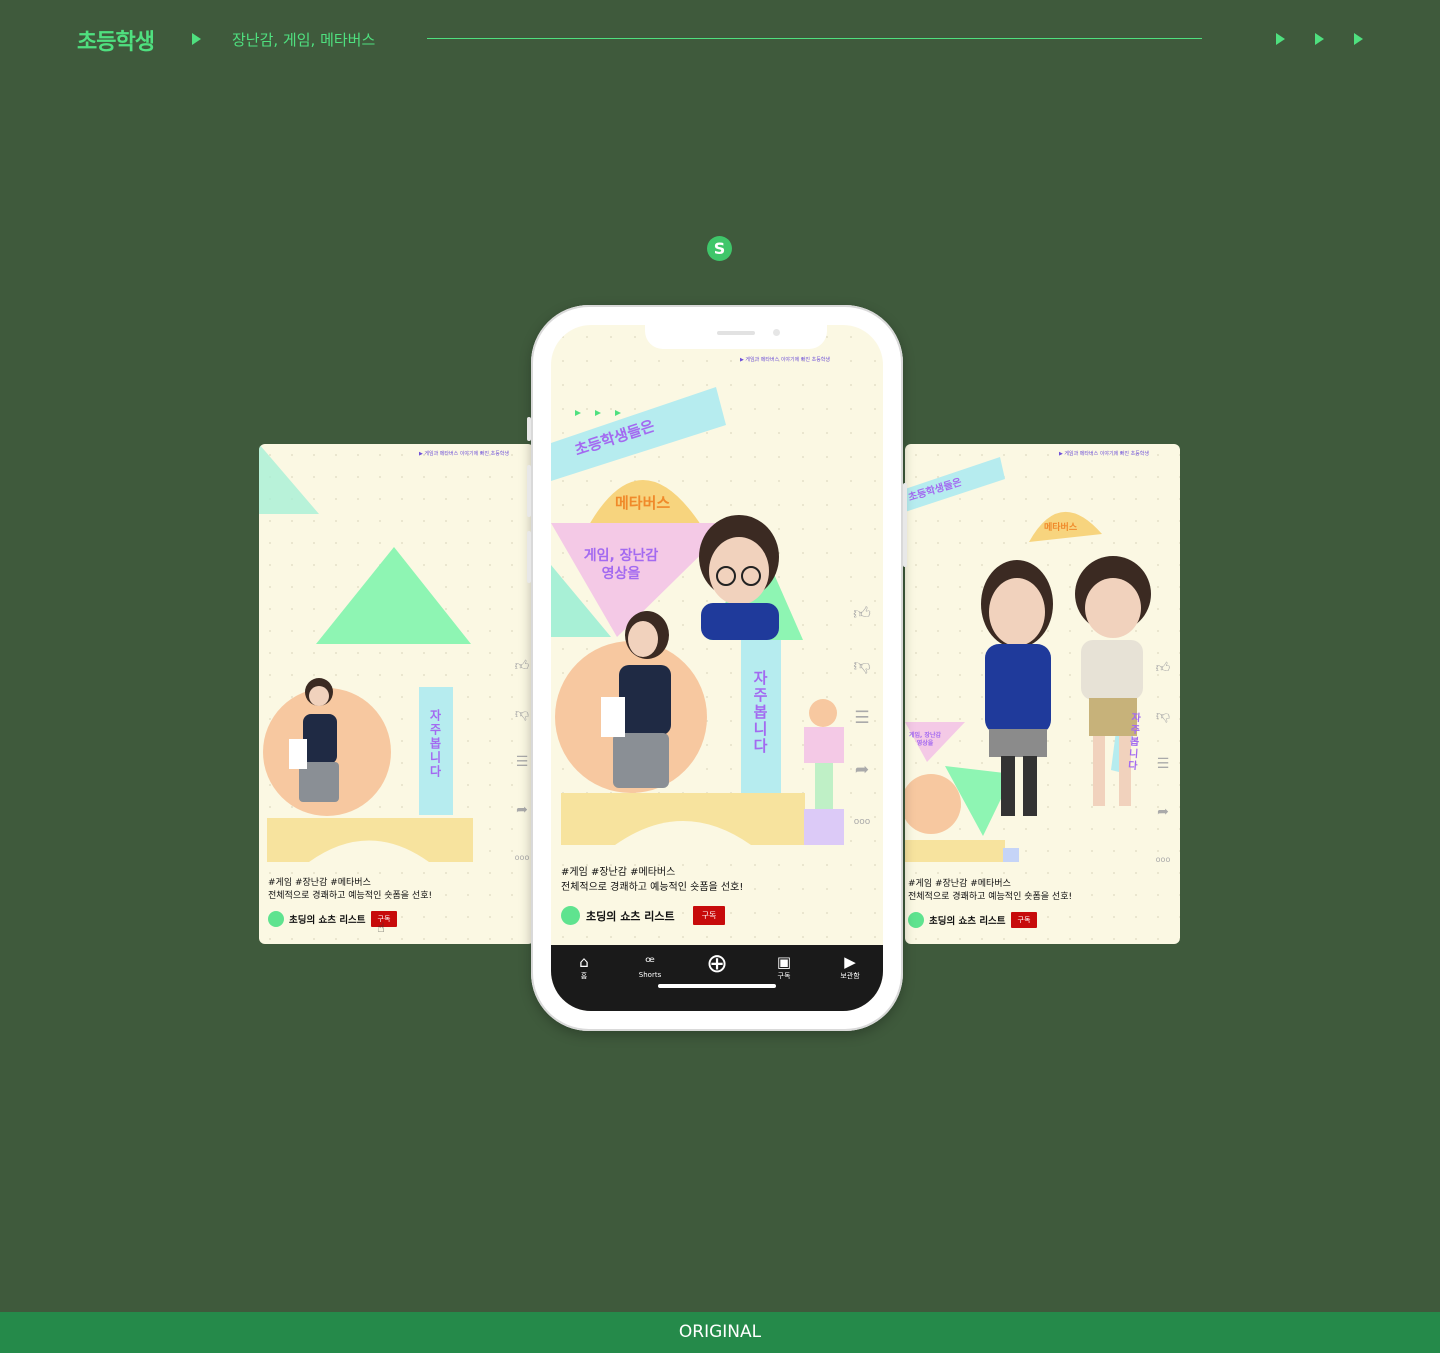 This screenshot has height=1353, width=1440. Describe the element at coordinates (905, 525) in the screenshot. I see `phone-power-button` at that location.